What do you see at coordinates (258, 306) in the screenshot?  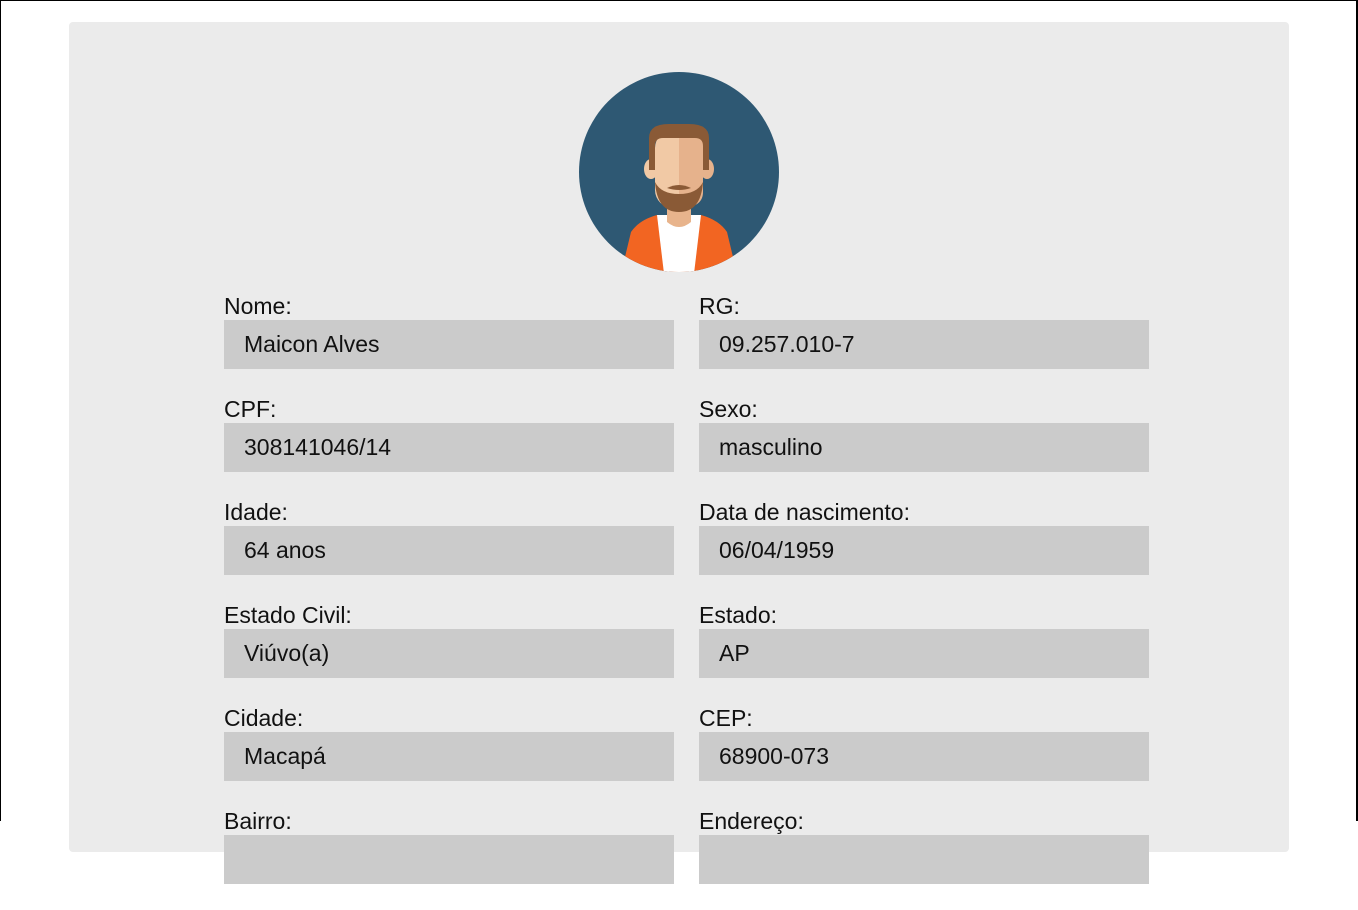 I see `field-label: Nome:` at bounding box center [258, 306].